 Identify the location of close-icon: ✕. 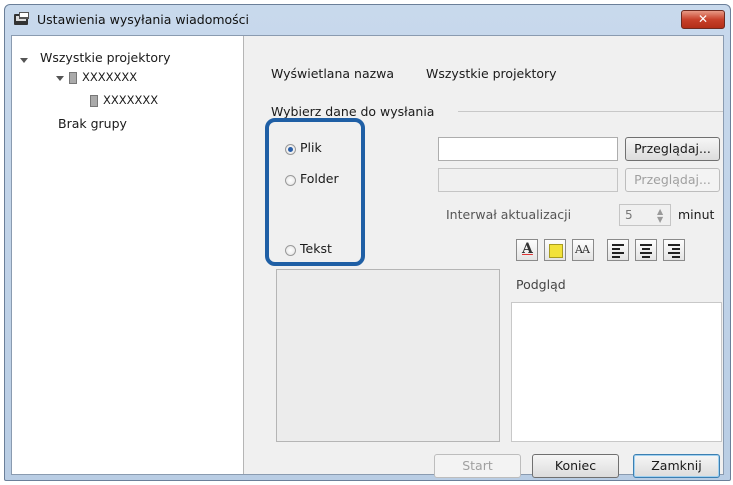
(703, 19).